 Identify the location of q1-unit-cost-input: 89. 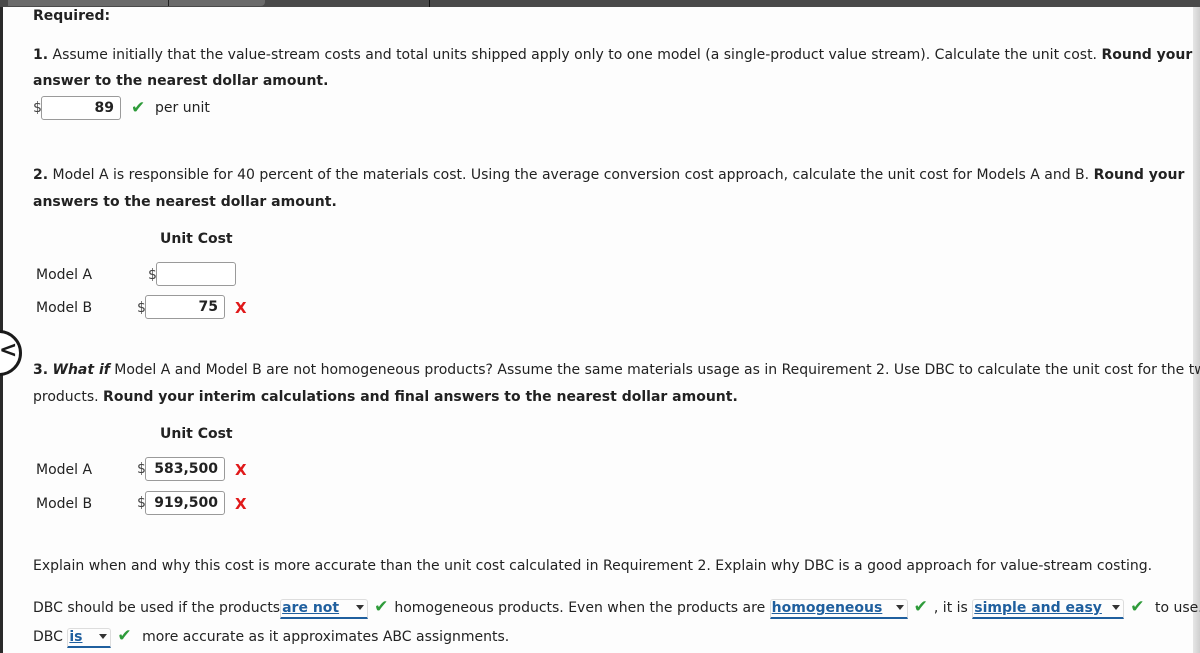
(81, 108).